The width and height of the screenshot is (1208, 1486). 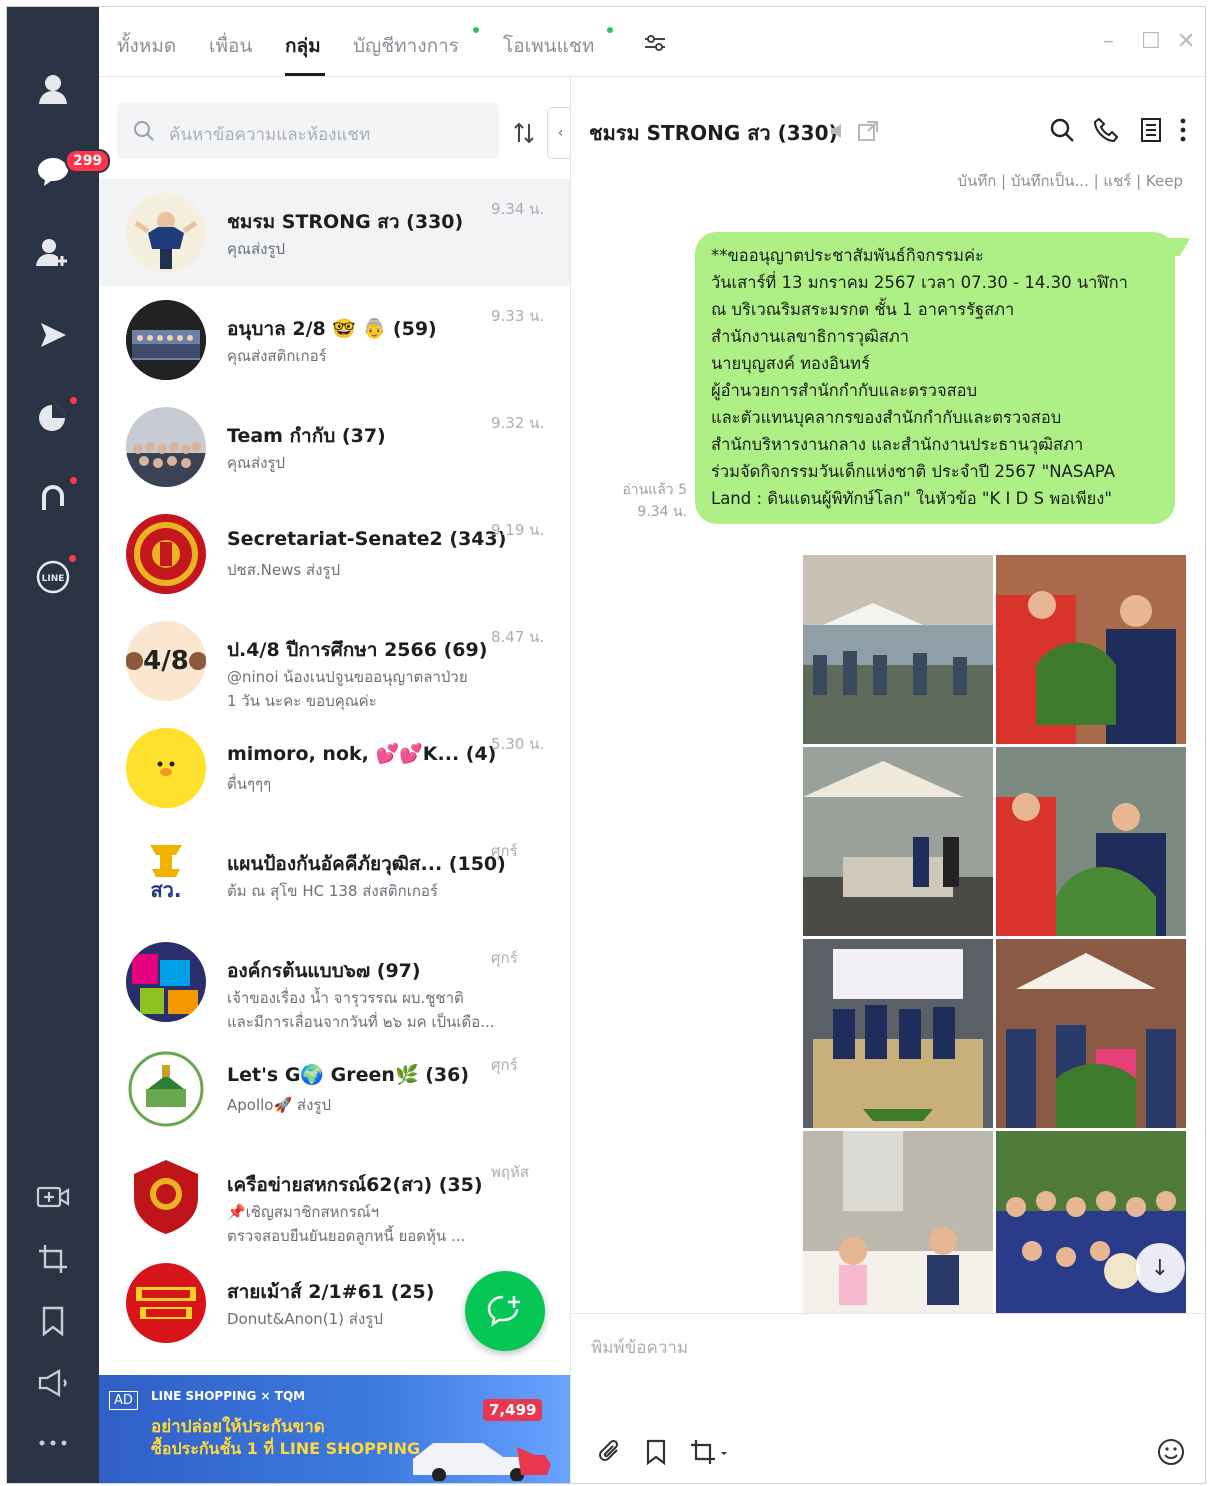 What do you see at coordinates (518, 637) in the screenshot?
I see `chat-time: 8.47 น.` at bounding box center [518, 637].